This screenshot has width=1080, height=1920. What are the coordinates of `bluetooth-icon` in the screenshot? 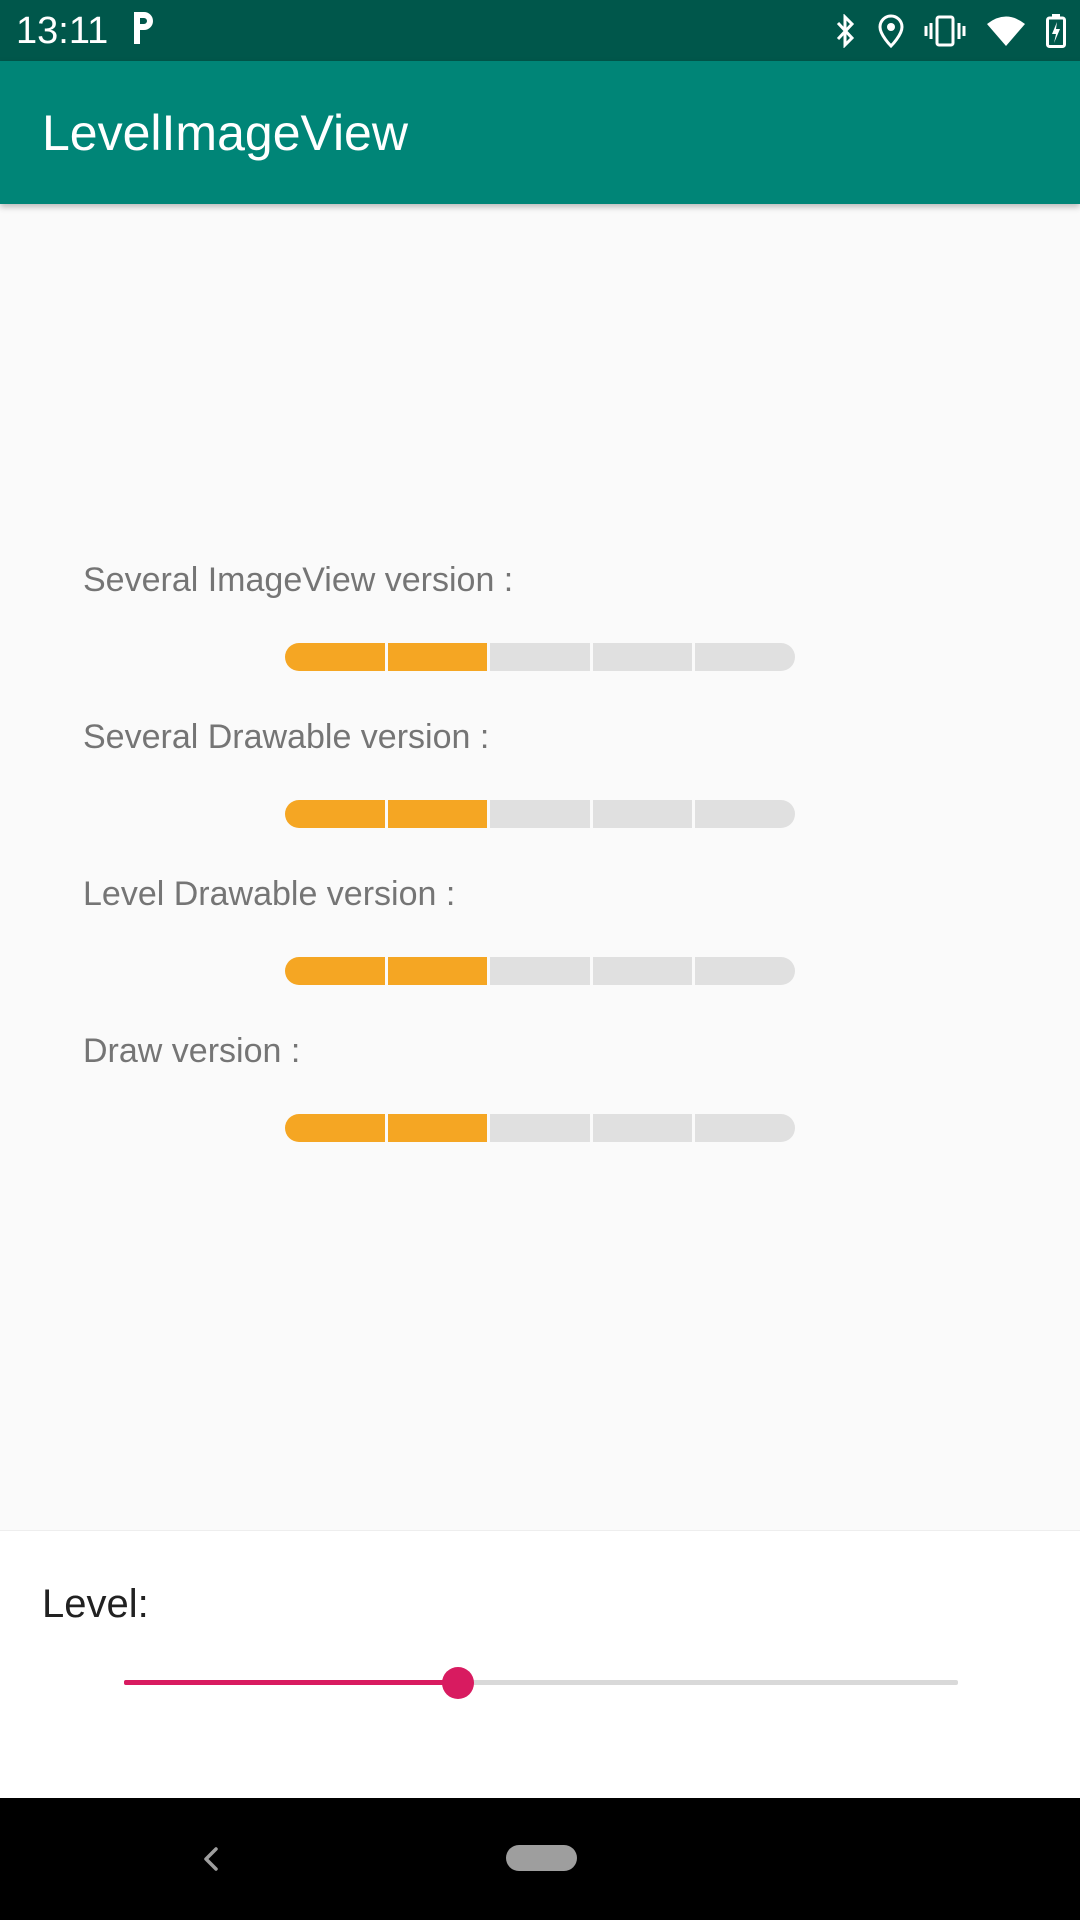 It's located at (845, 31).